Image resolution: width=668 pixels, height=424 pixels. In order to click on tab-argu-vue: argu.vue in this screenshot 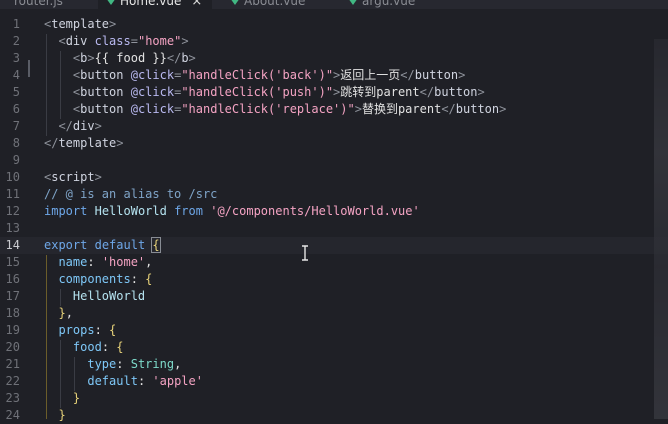, I will do `click(382, 4)`.